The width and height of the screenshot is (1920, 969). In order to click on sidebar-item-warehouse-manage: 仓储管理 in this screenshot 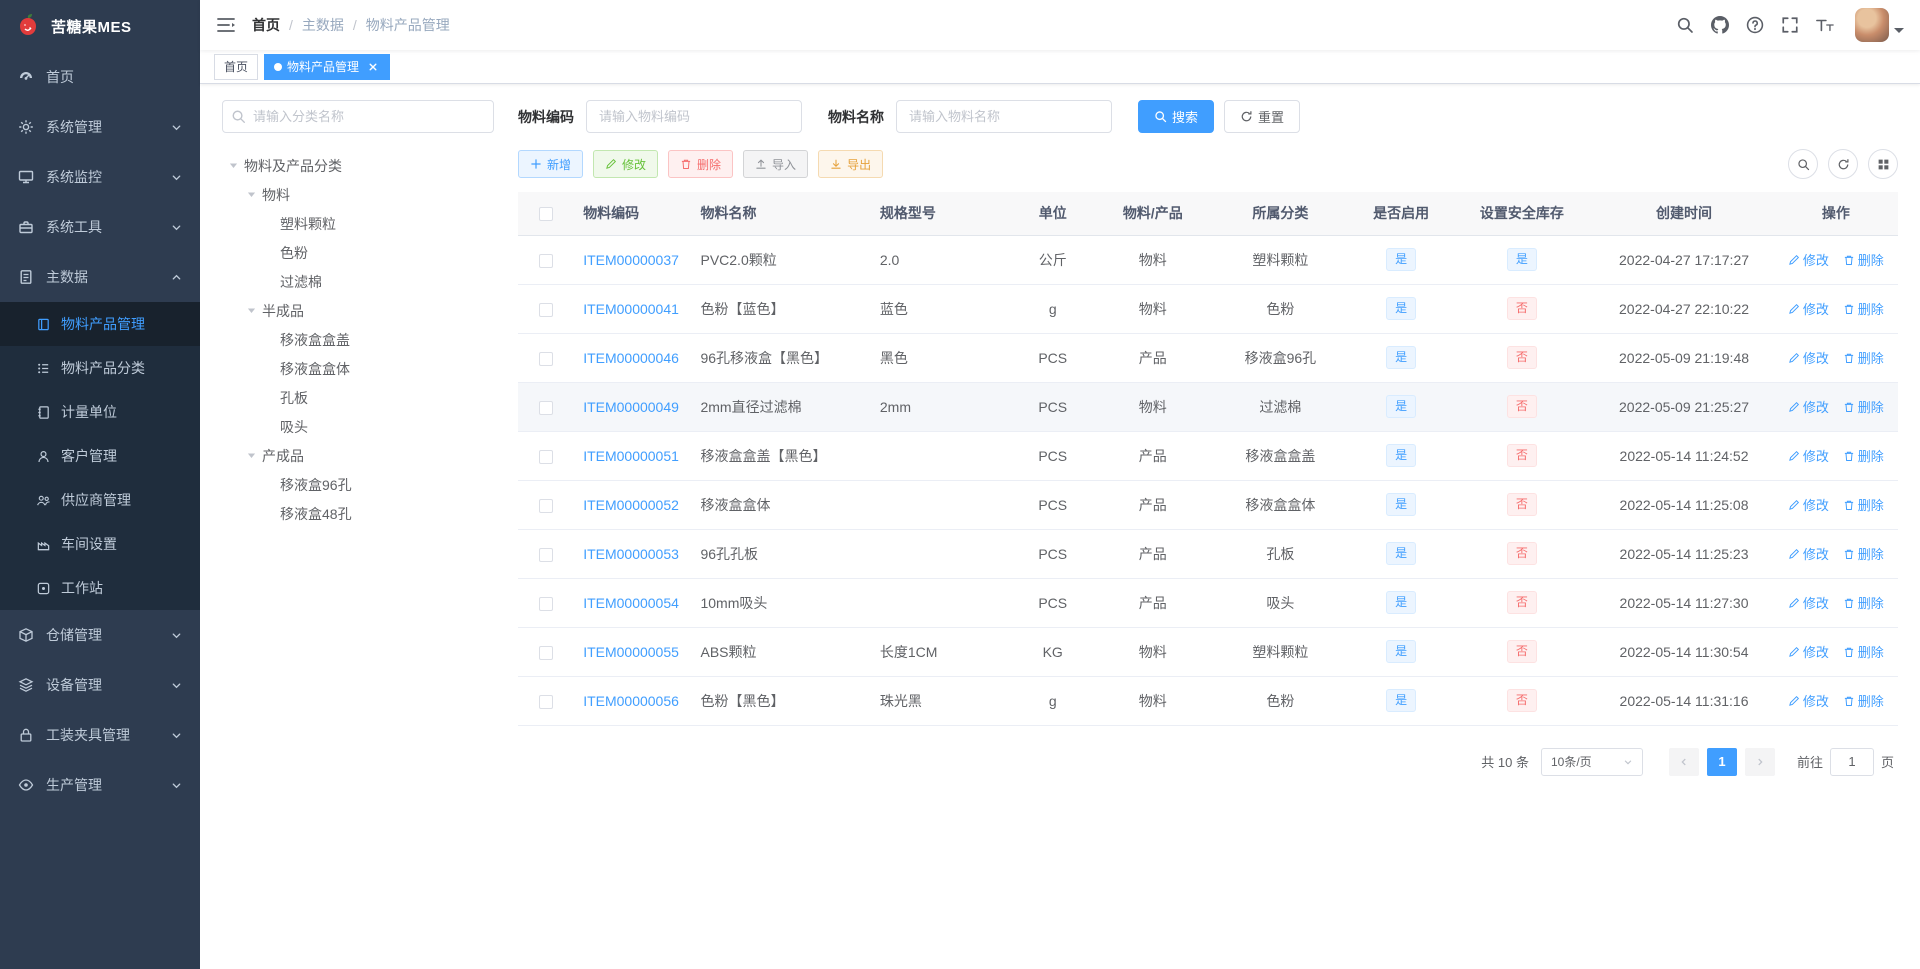, I will do `click(100, 635)`.